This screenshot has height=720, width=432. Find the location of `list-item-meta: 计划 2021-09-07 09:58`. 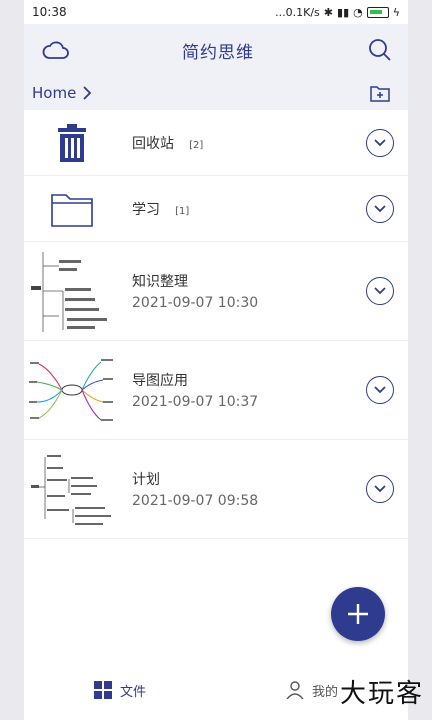

list-item-meta: 计划 2021-09-07 09:58 is located at coordinates (243, 489).